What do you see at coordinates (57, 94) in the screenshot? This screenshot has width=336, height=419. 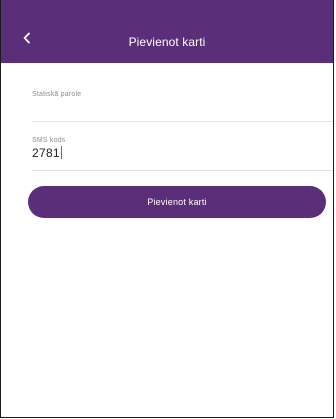 I see `static-password-label: Statiskā parole` at bounding box center [57, 94].